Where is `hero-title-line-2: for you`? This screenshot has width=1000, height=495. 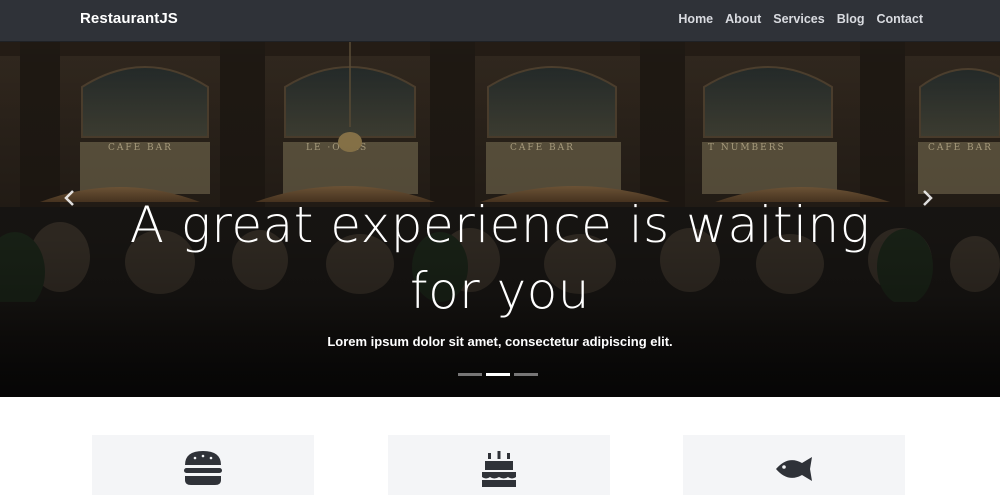
hero-title-line-2: for you is located at coordinates (499, 291).